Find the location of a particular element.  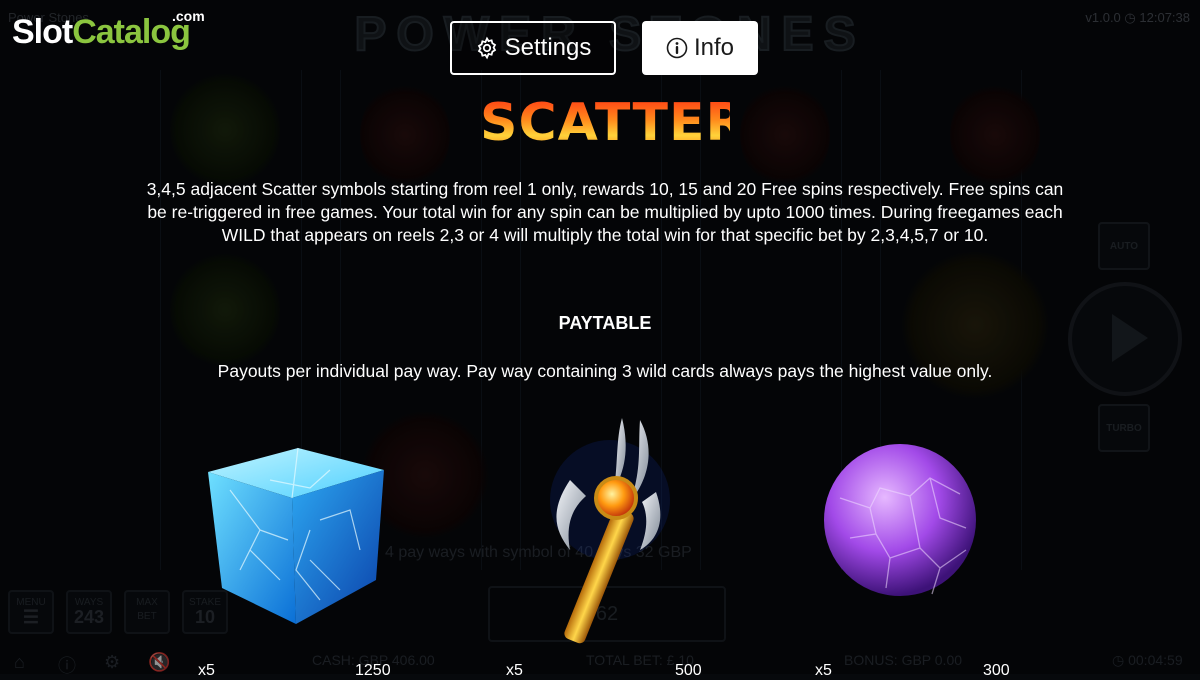

pay-multiplier-1: x5 is located at coordinates (206, 670).